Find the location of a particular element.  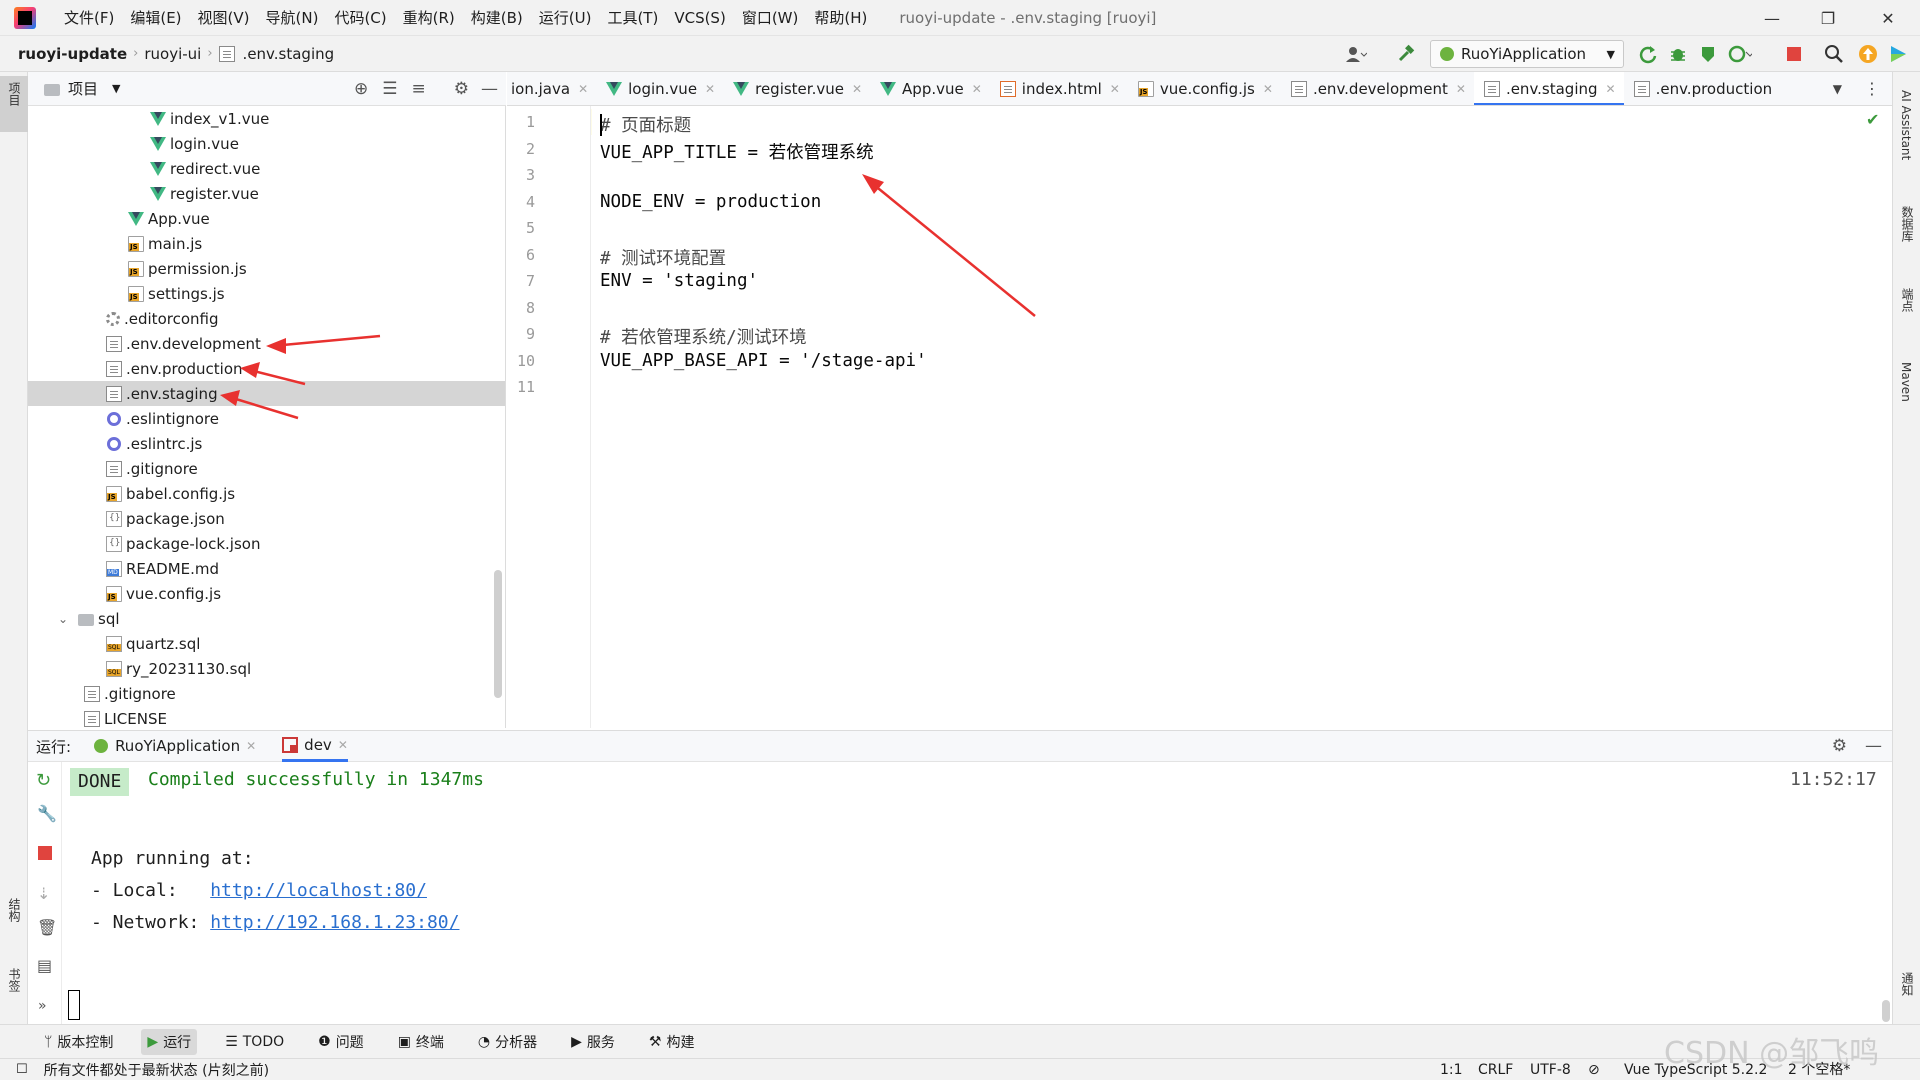

tree-item: .editorconfig is located at coordinates (266, 318).